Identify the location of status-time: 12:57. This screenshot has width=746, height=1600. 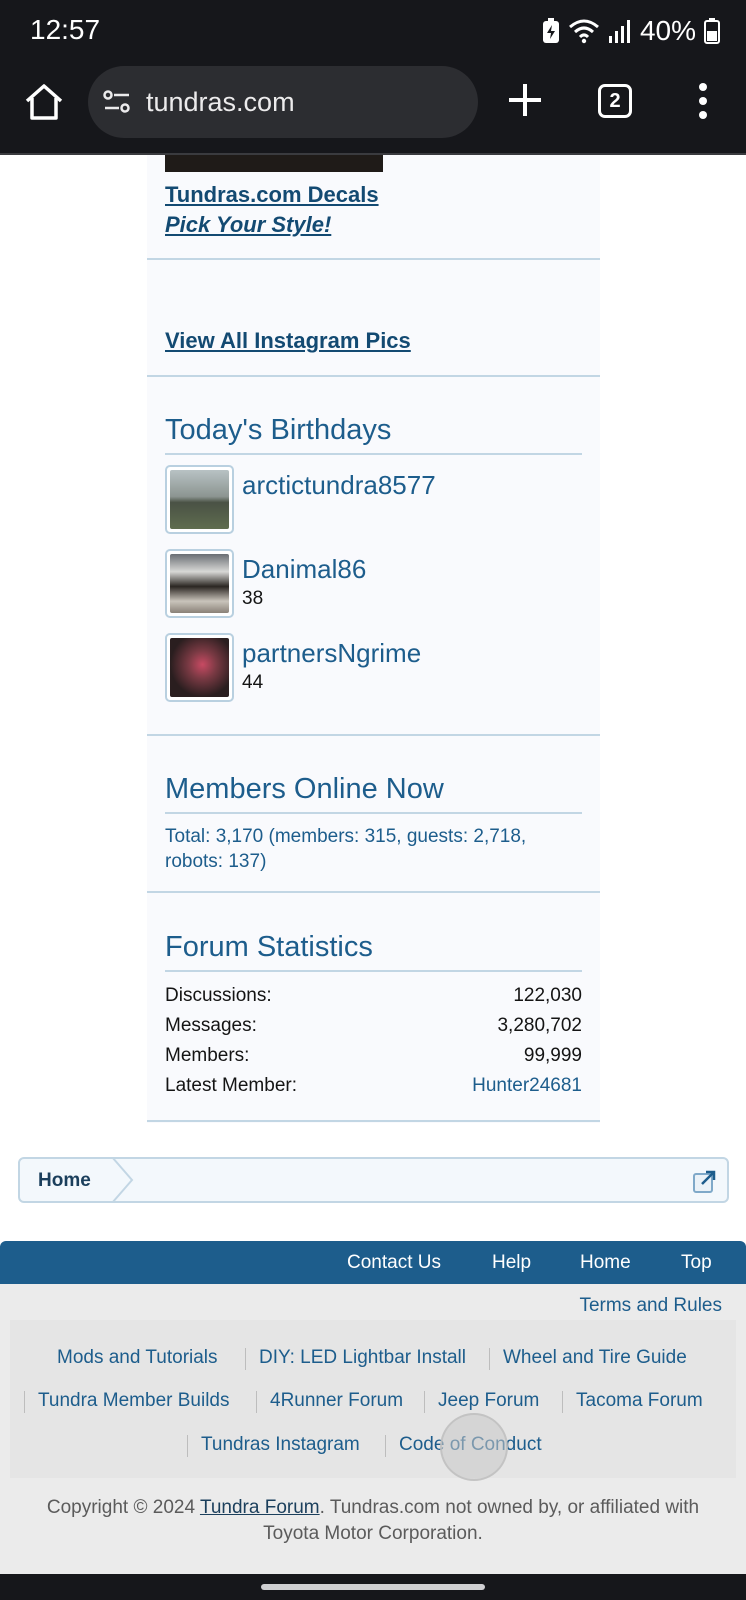
(65, 29).